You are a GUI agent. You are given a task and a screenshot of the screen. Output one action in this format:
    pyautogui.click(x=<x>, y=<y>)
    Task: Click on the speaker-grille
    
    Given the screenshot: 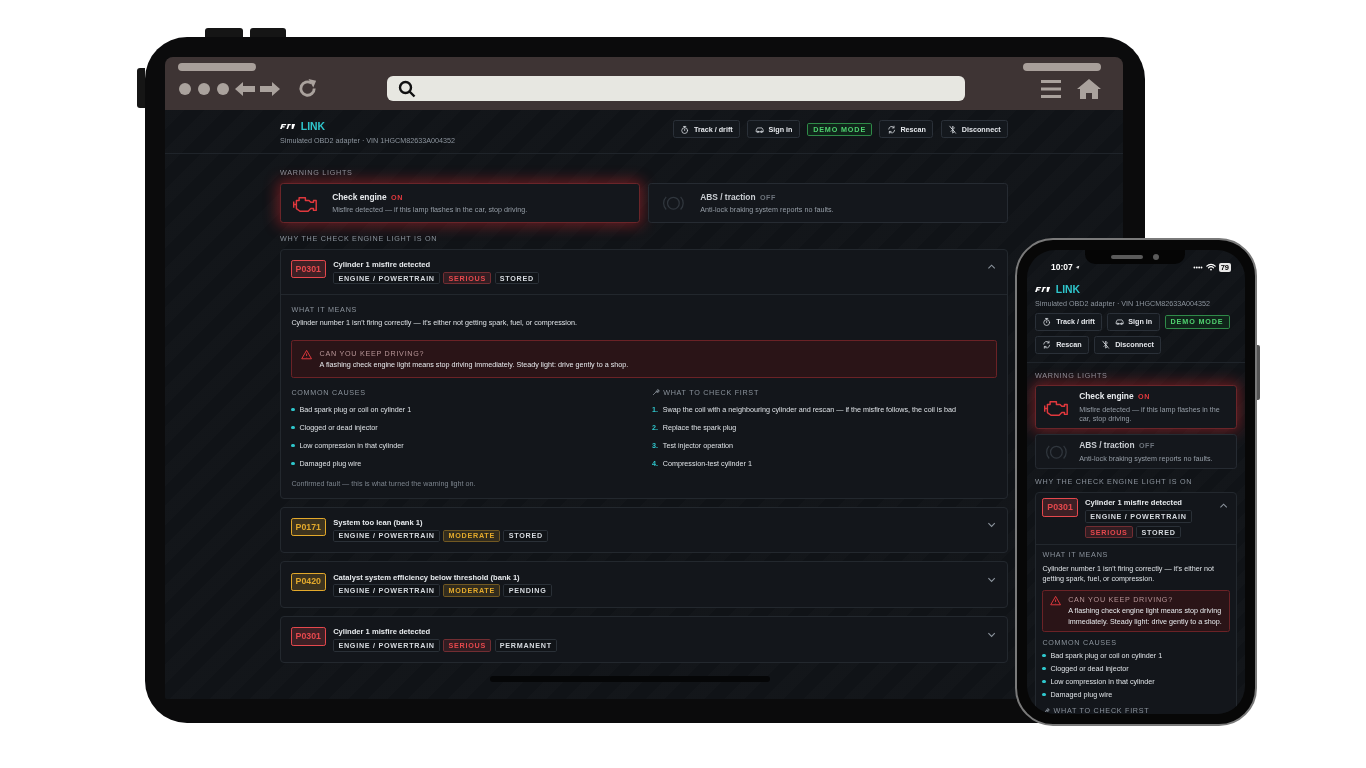 What is the action you would take?
    pyautogui.click(x=1127, y=257)
    